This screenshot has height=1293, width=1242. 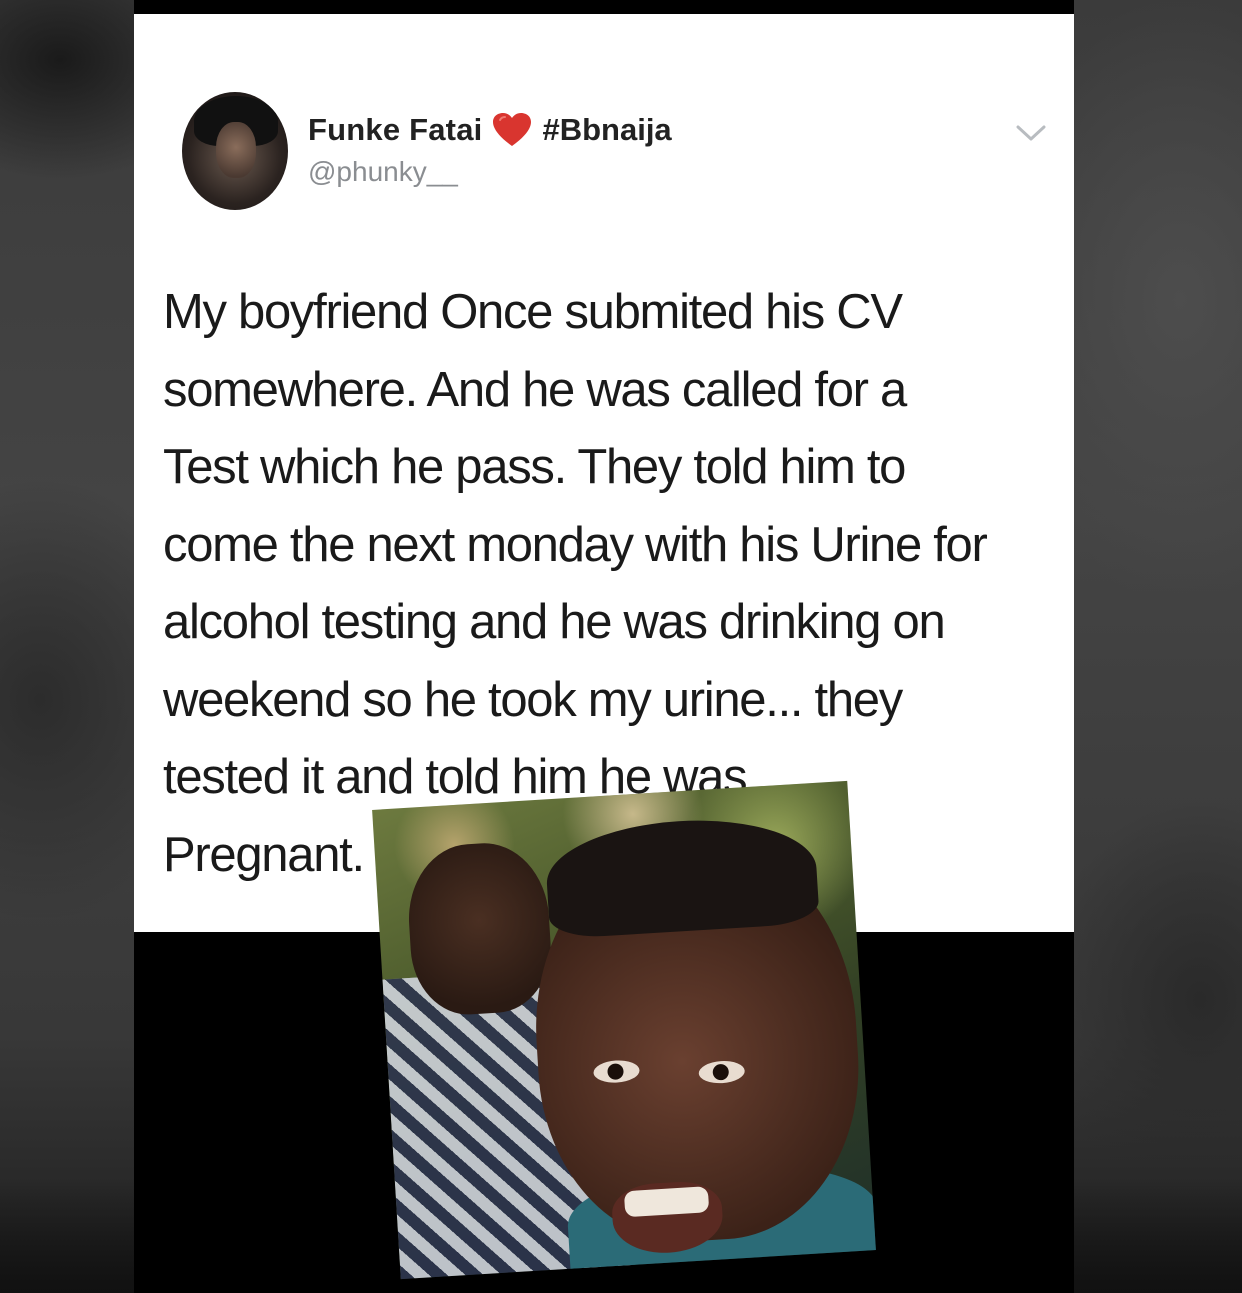 I want to click on heart-icon, so click(x=512, y=129).